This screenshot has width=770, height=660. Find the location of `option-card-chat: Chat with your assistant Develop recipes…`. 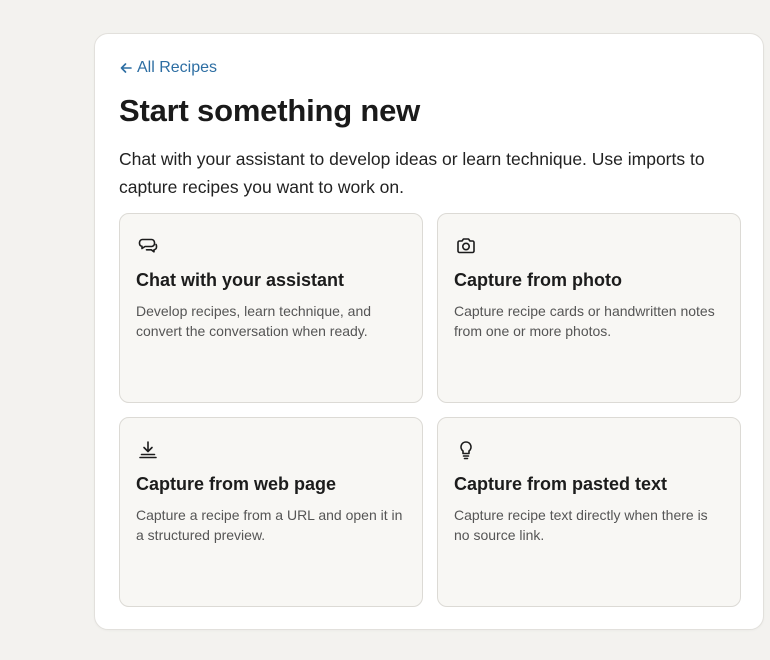

option-card-chat: Chat with your assistant Develop recipes… is located at coordinates (271, 308).